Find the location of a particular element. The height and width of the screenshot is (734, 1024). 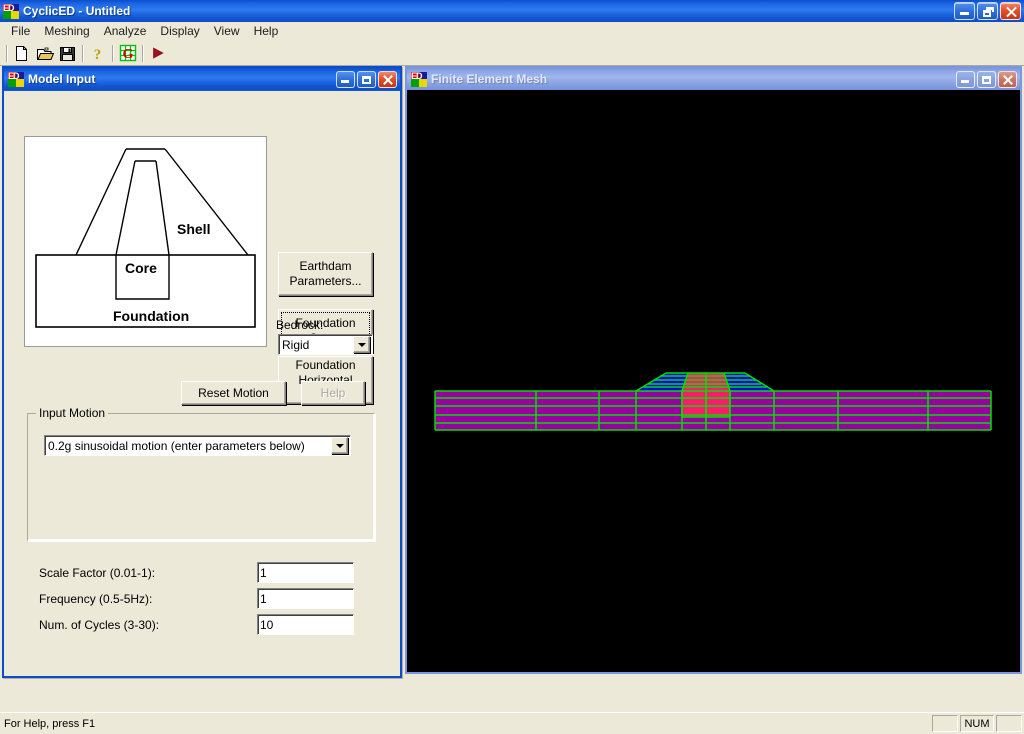

new-file-icon is located at coordinates (21, 53).